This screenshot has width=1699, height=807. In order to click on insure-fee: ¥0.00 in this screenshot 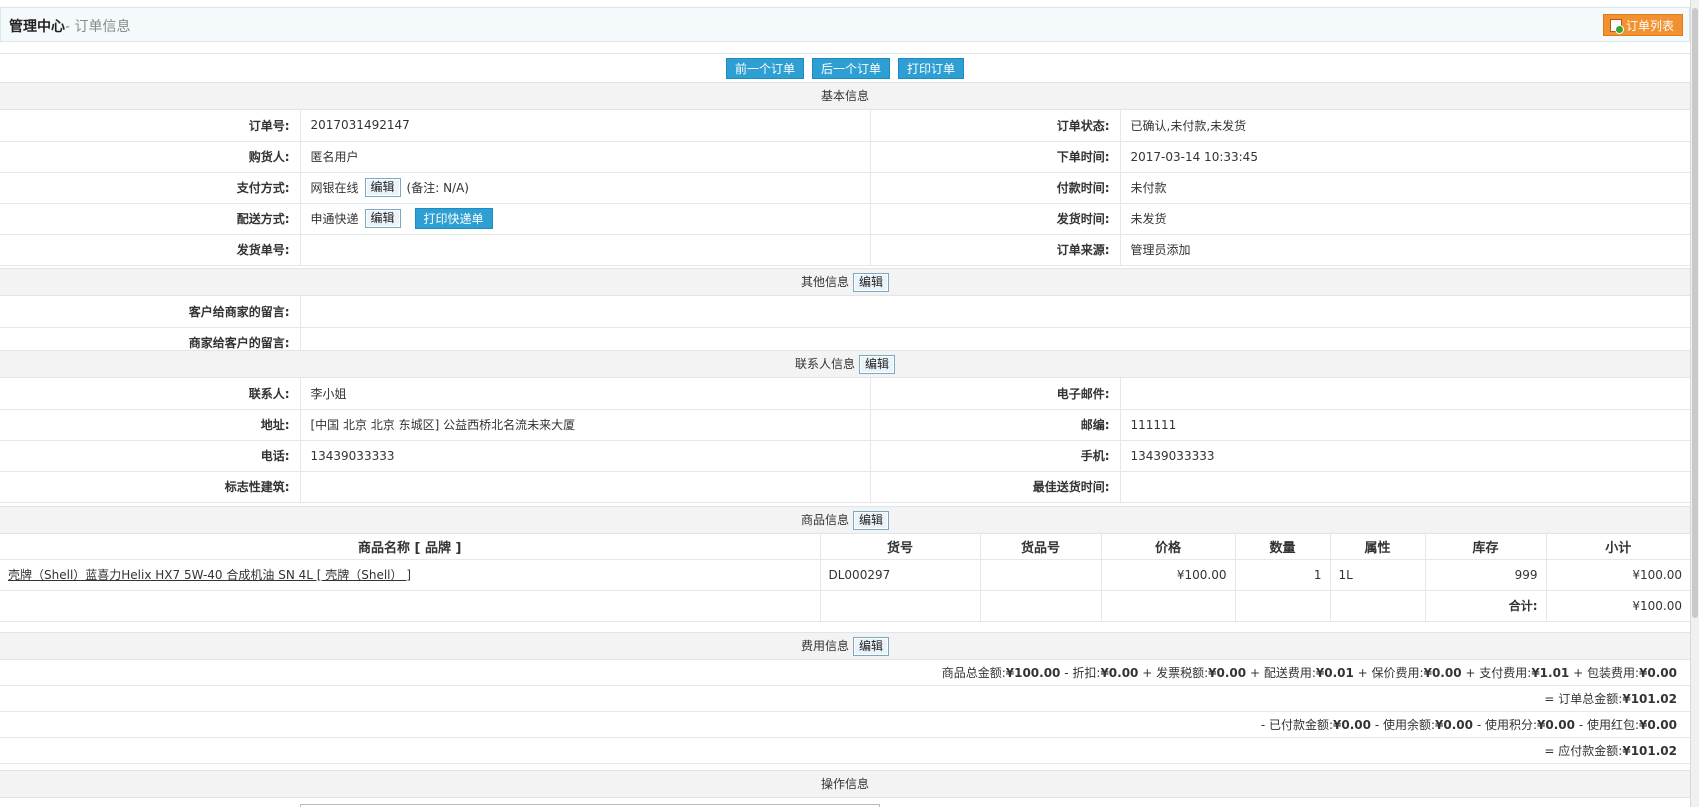, I will do `click(1442, 673)`.